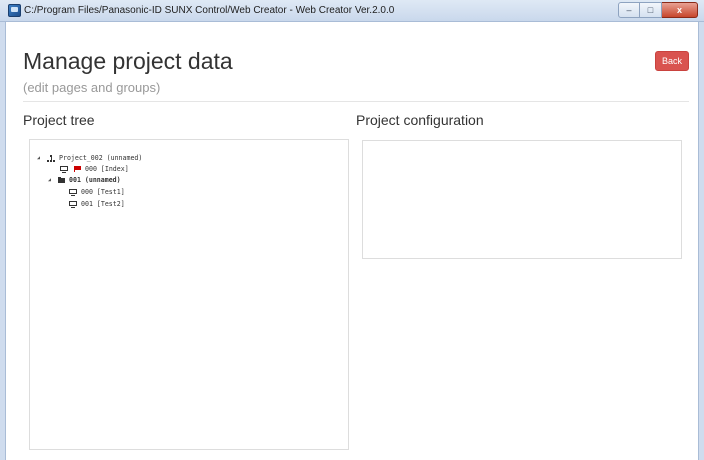  I want to click on folder-icon, so click(61, 180).